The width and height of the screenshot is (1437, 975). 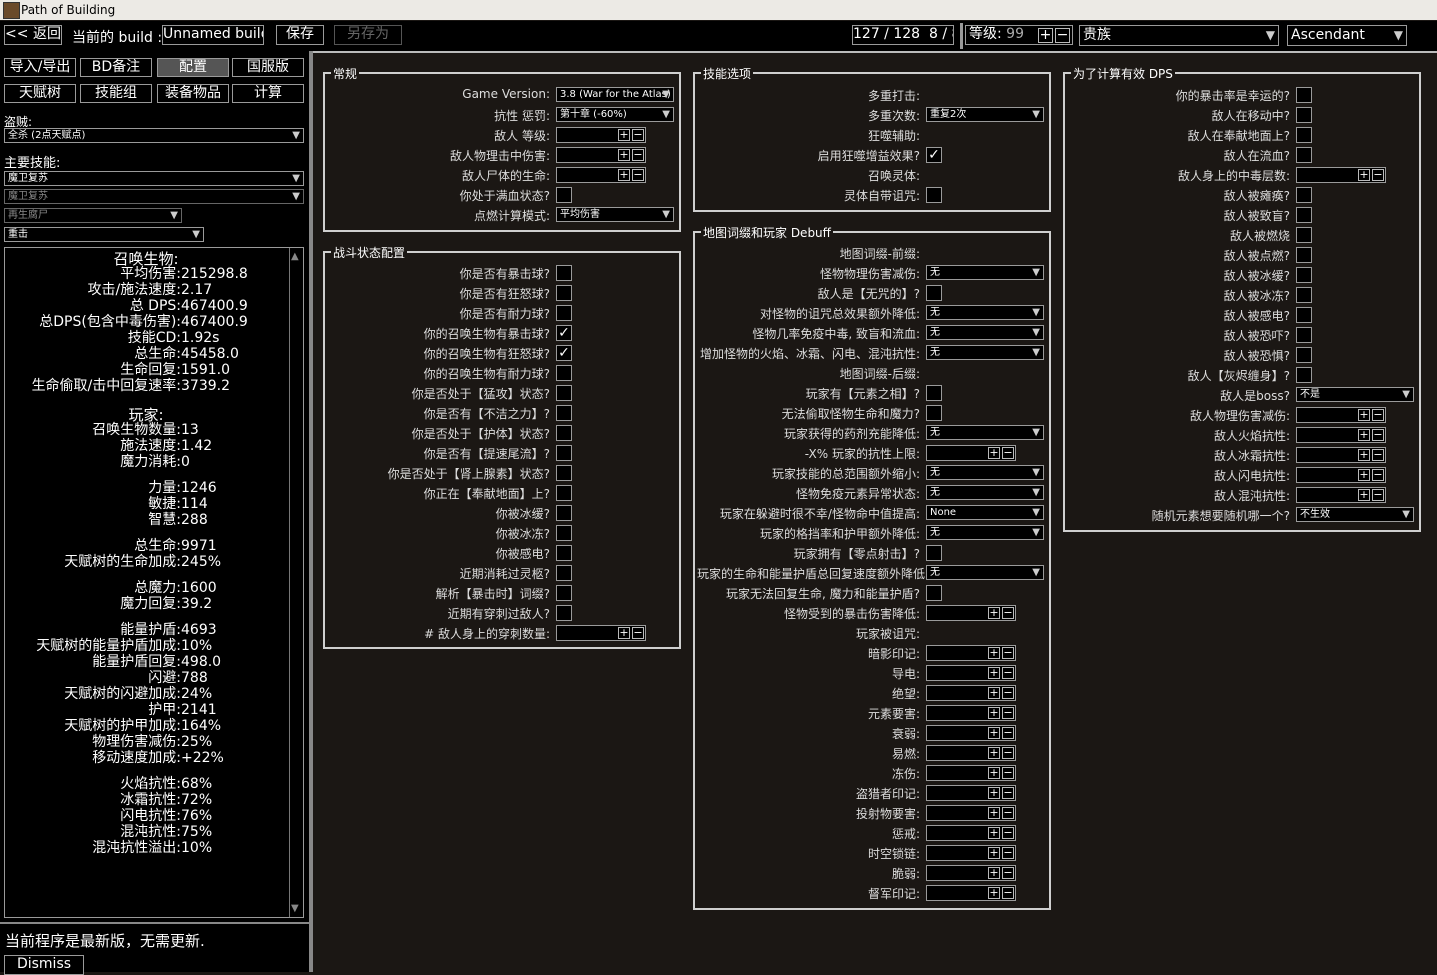 What do you see at coordinates (1179, 35) in the screenshot?
I see `class-select: 贵族 ▼` at bounding box center [1179, 35].